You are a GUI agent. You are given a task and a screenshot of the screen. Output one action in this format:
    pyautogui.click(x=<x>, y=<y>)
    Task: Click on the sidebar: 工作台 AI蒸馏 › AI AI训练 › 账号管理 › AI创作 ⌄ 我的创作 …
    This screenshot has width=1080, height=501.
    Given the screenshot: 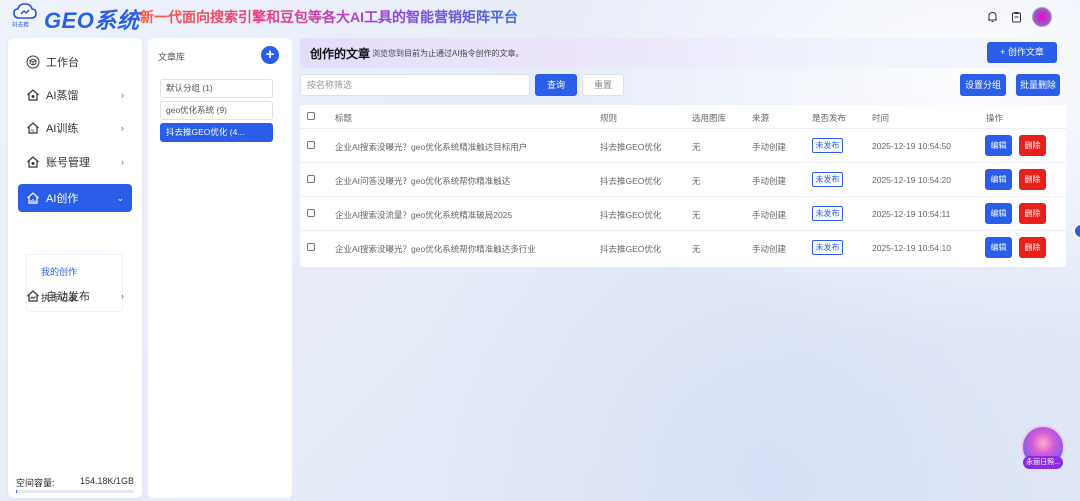 What is the action you would take?
    pyautogui.click(x=75, y=268)
    